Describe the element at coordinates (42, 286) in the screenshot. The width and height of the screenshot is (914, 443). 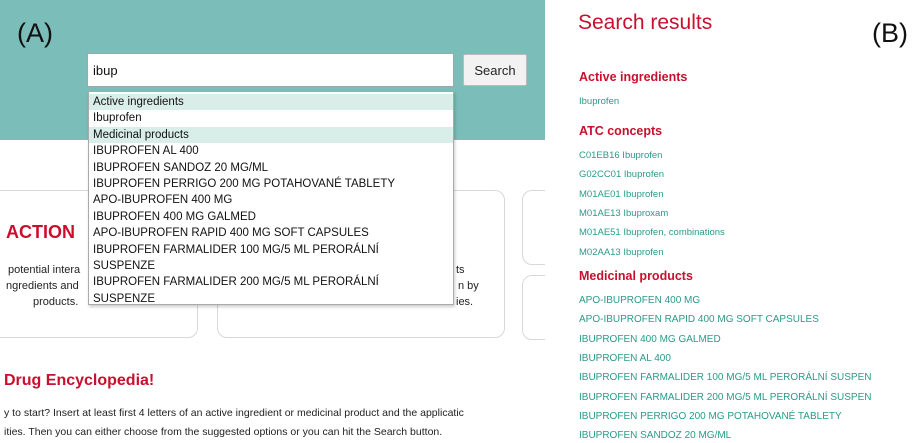
I see `card-text-line: ngredients and` at that location.